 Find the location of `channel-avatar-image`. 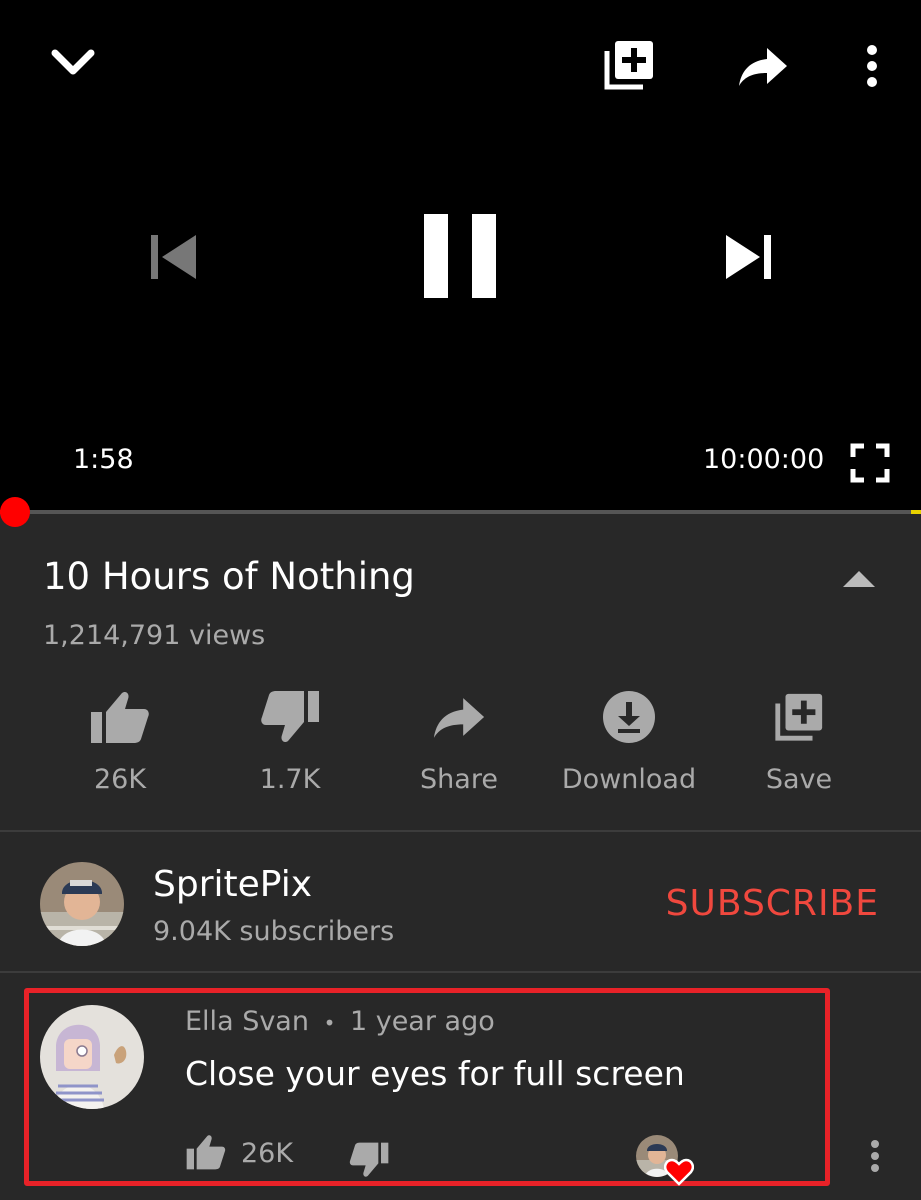

channel-avatar-image is located at coordinates (82, 904).